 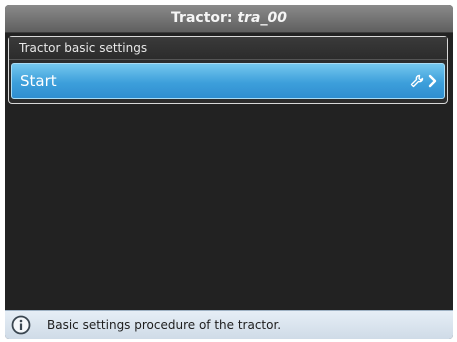 I want to click on status-text: Basic settings procedure of the tractor., so click(x=164, y=325).